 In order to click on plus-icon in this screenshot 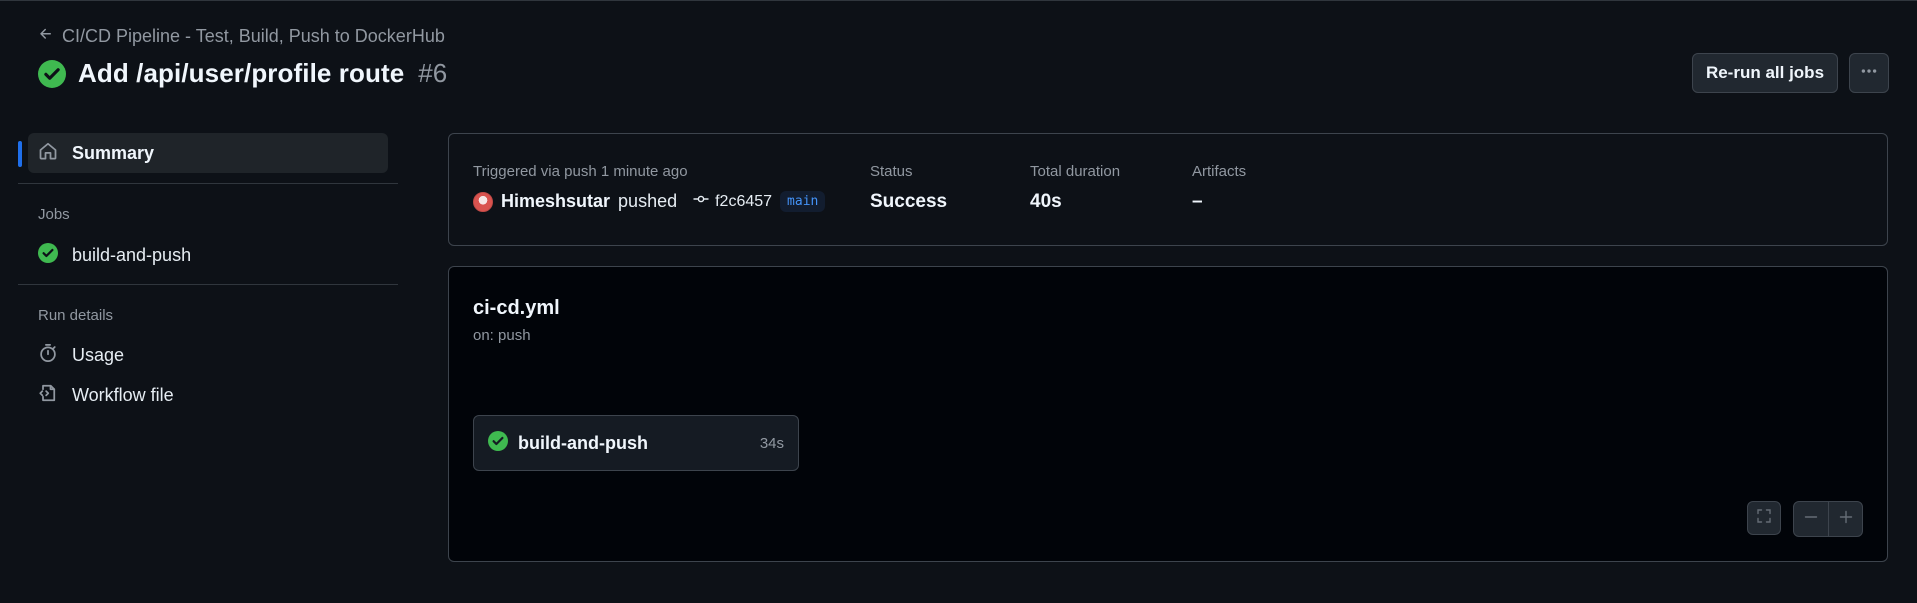, I will do `click(1846, 519)`.